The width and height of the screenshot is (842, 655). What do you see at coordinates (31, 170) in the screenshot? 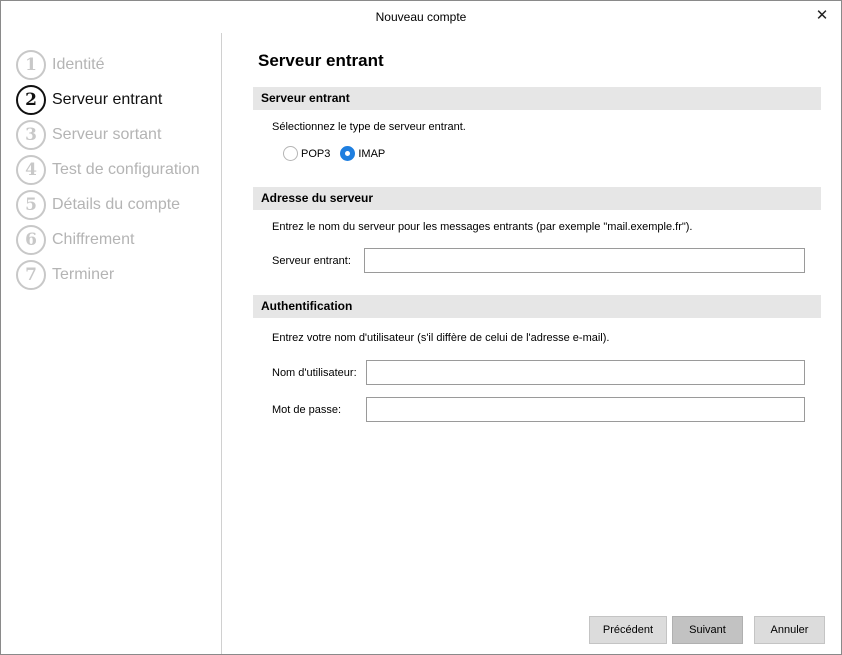
I see `step-number: 4` at bounding box center [31, 170].